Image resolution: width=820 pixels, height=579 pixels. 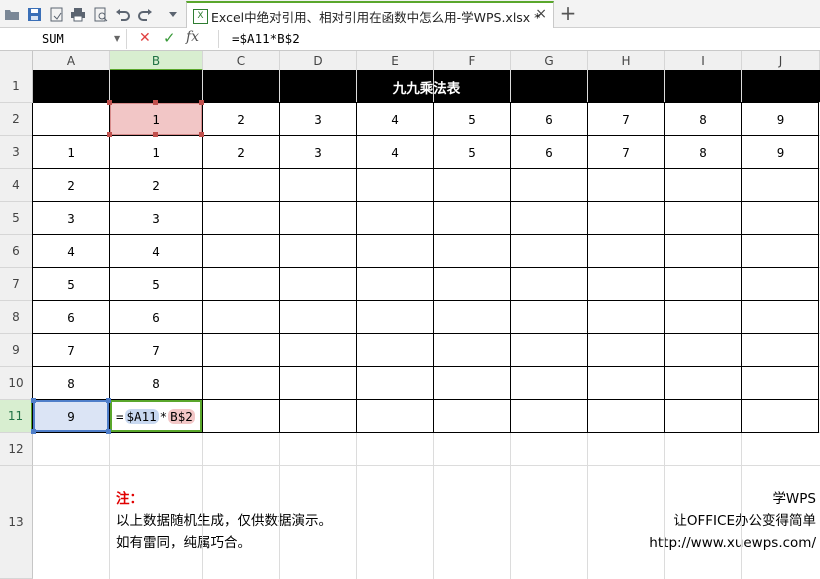 What do you see at coordinates (192, 37) in the screenshot?
I see `insert-function-button: fx` at bounding box center [192, 37].